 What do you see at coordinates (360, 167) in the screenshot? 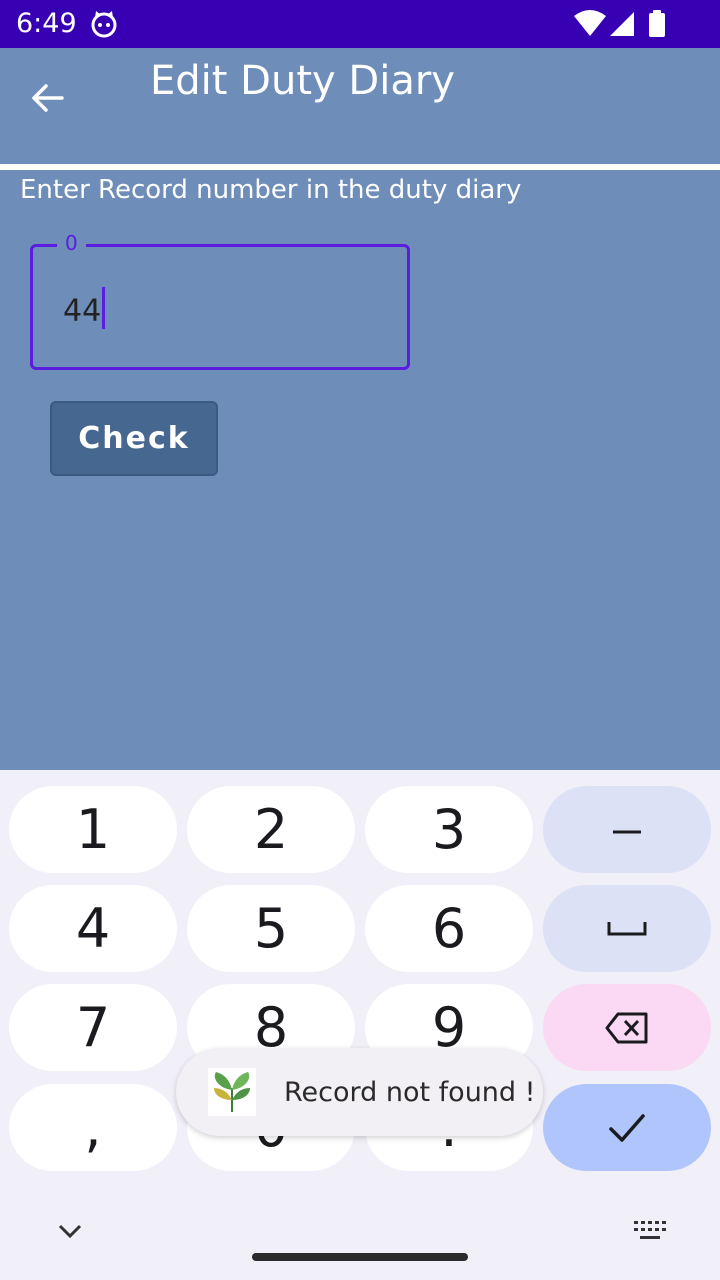
I see `header-divider` at bounding box center [360, 167].